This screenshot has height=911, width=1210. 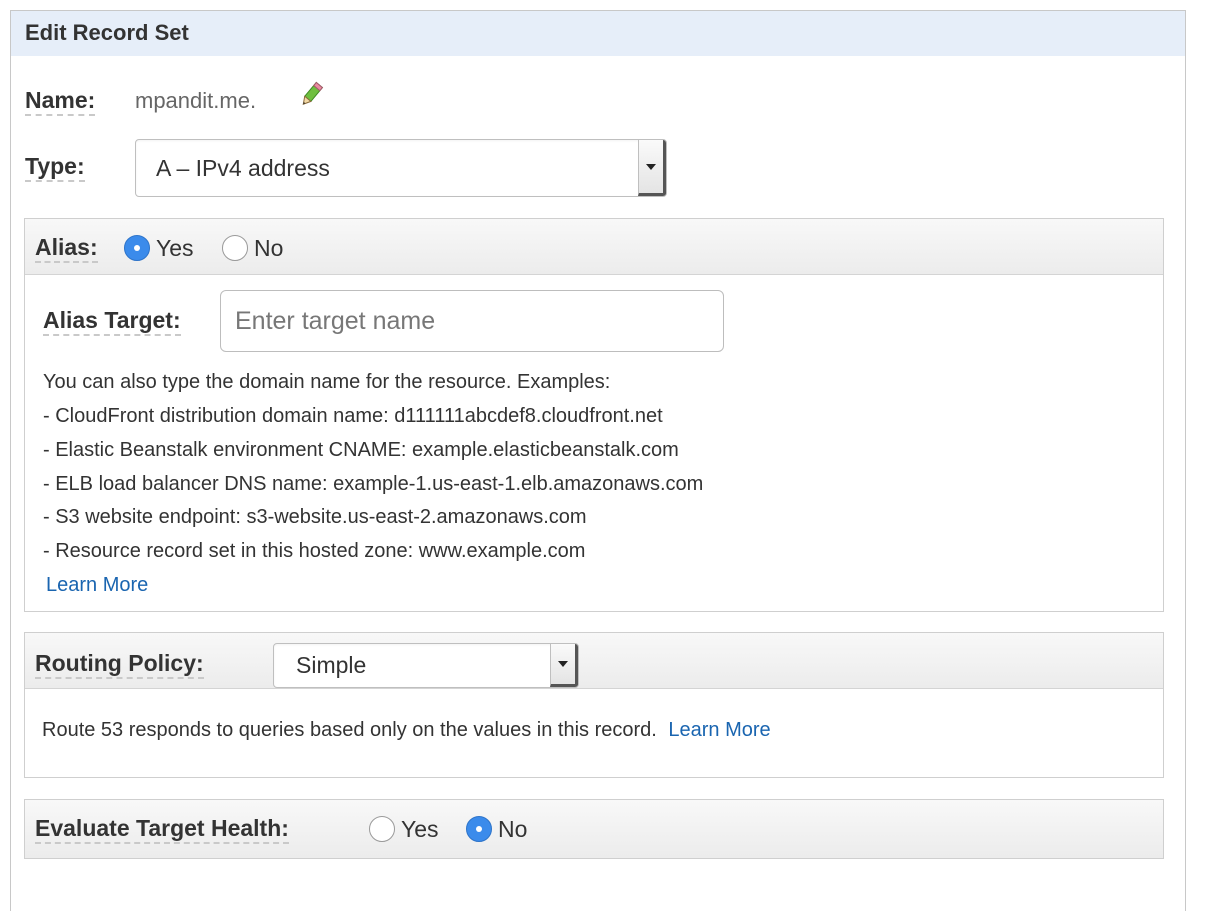 What do you see at coordinates (196, 100) in the screenshot?
I see `name-value: mpandit.me.` at bounding box center [196, 100].